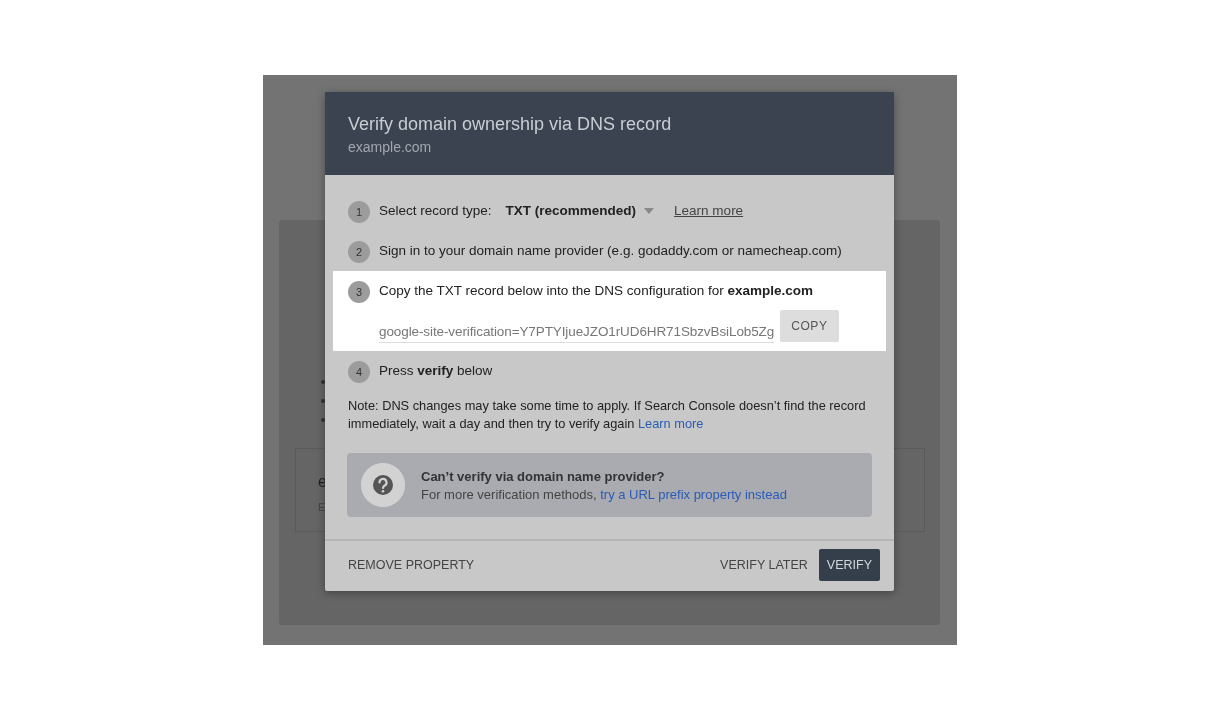 This screenshot has width=1220, height=720. I want to click on caret-icon, so click(649, 210).